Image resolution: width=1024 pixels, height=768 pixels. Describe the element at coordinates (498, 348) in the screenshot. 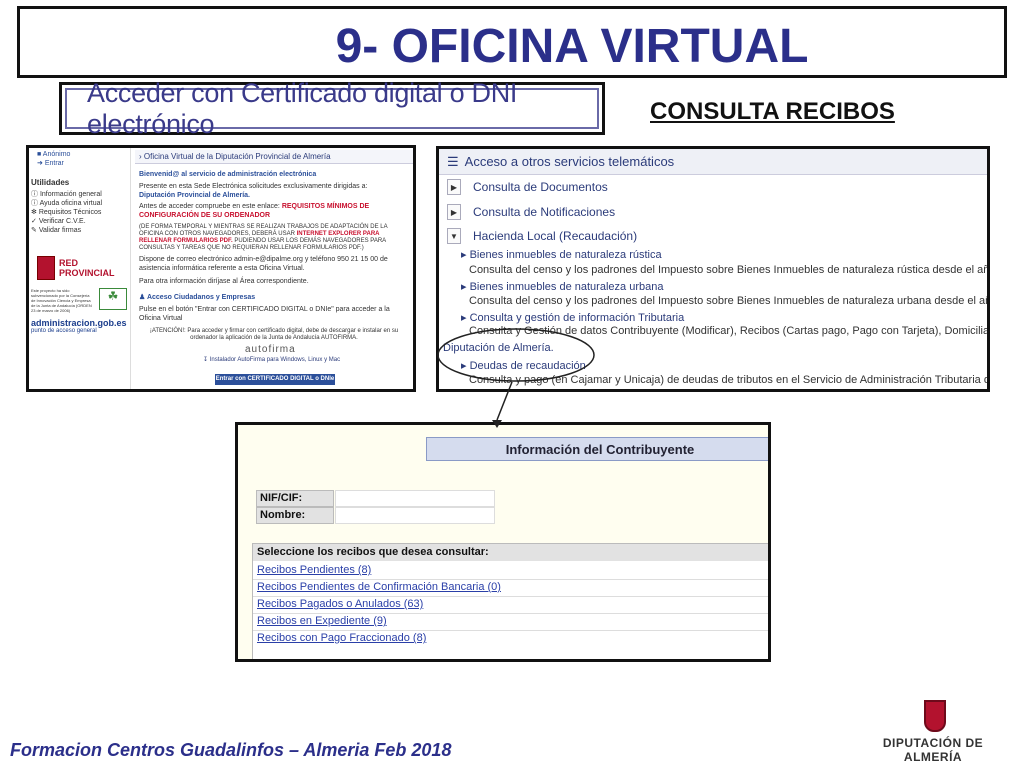

I see `diputacion-label: Diputación de Almería.` at that location.